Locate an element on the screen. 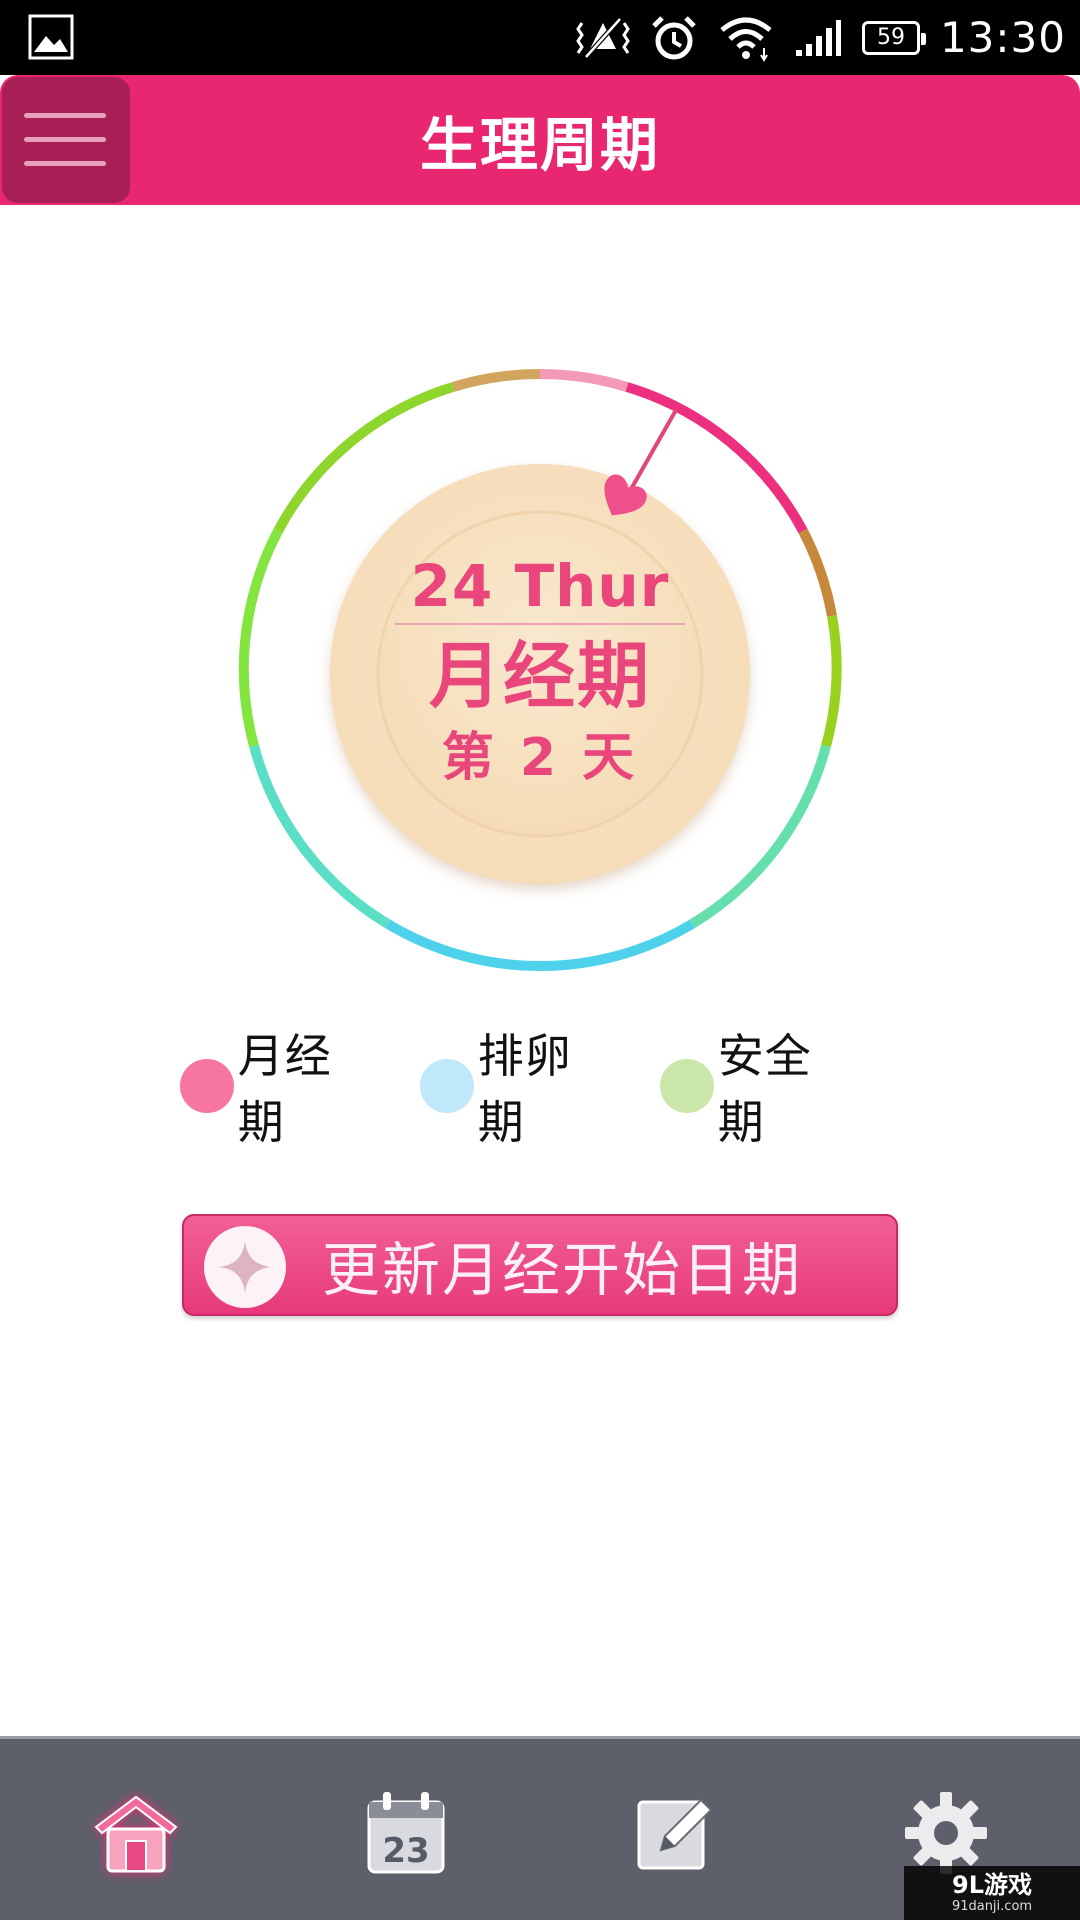  vibrate-icon is located at coordinates (603, 37).